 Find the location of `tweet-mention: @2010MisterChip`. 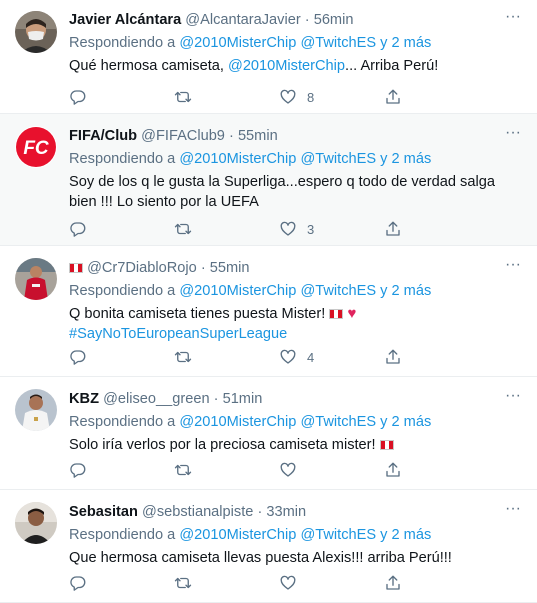

tweet-mention: @2010MisterChip is located at coordinates (286, 66).